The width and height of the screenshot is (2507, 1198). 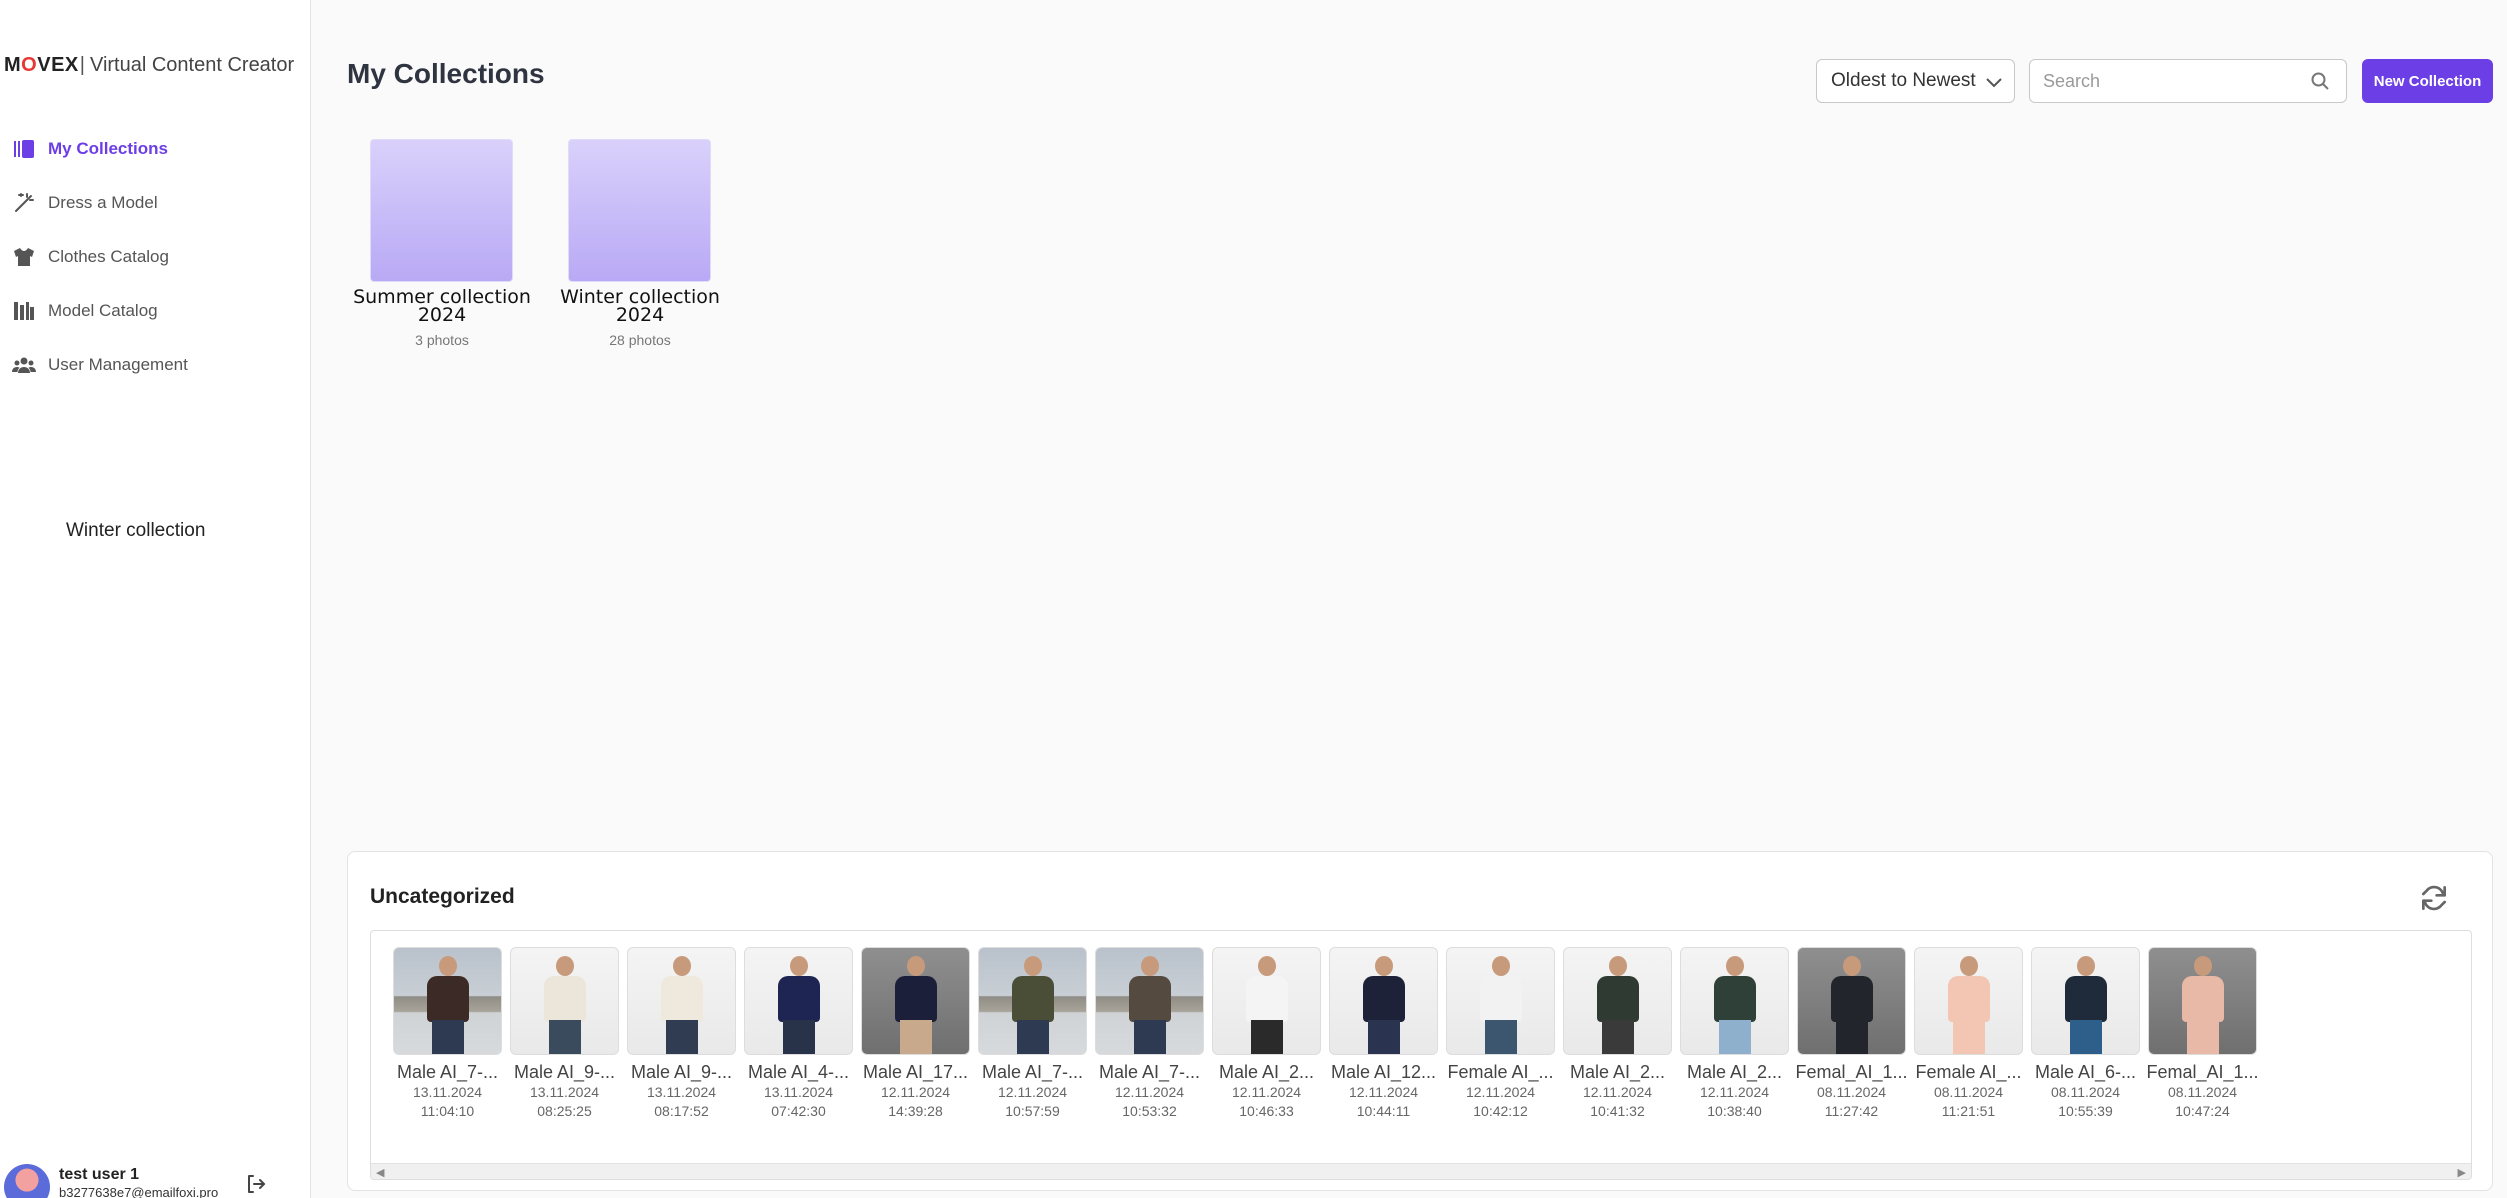 I want to click on photo-time: 10:46:33, so click(x=1266, y=1111).